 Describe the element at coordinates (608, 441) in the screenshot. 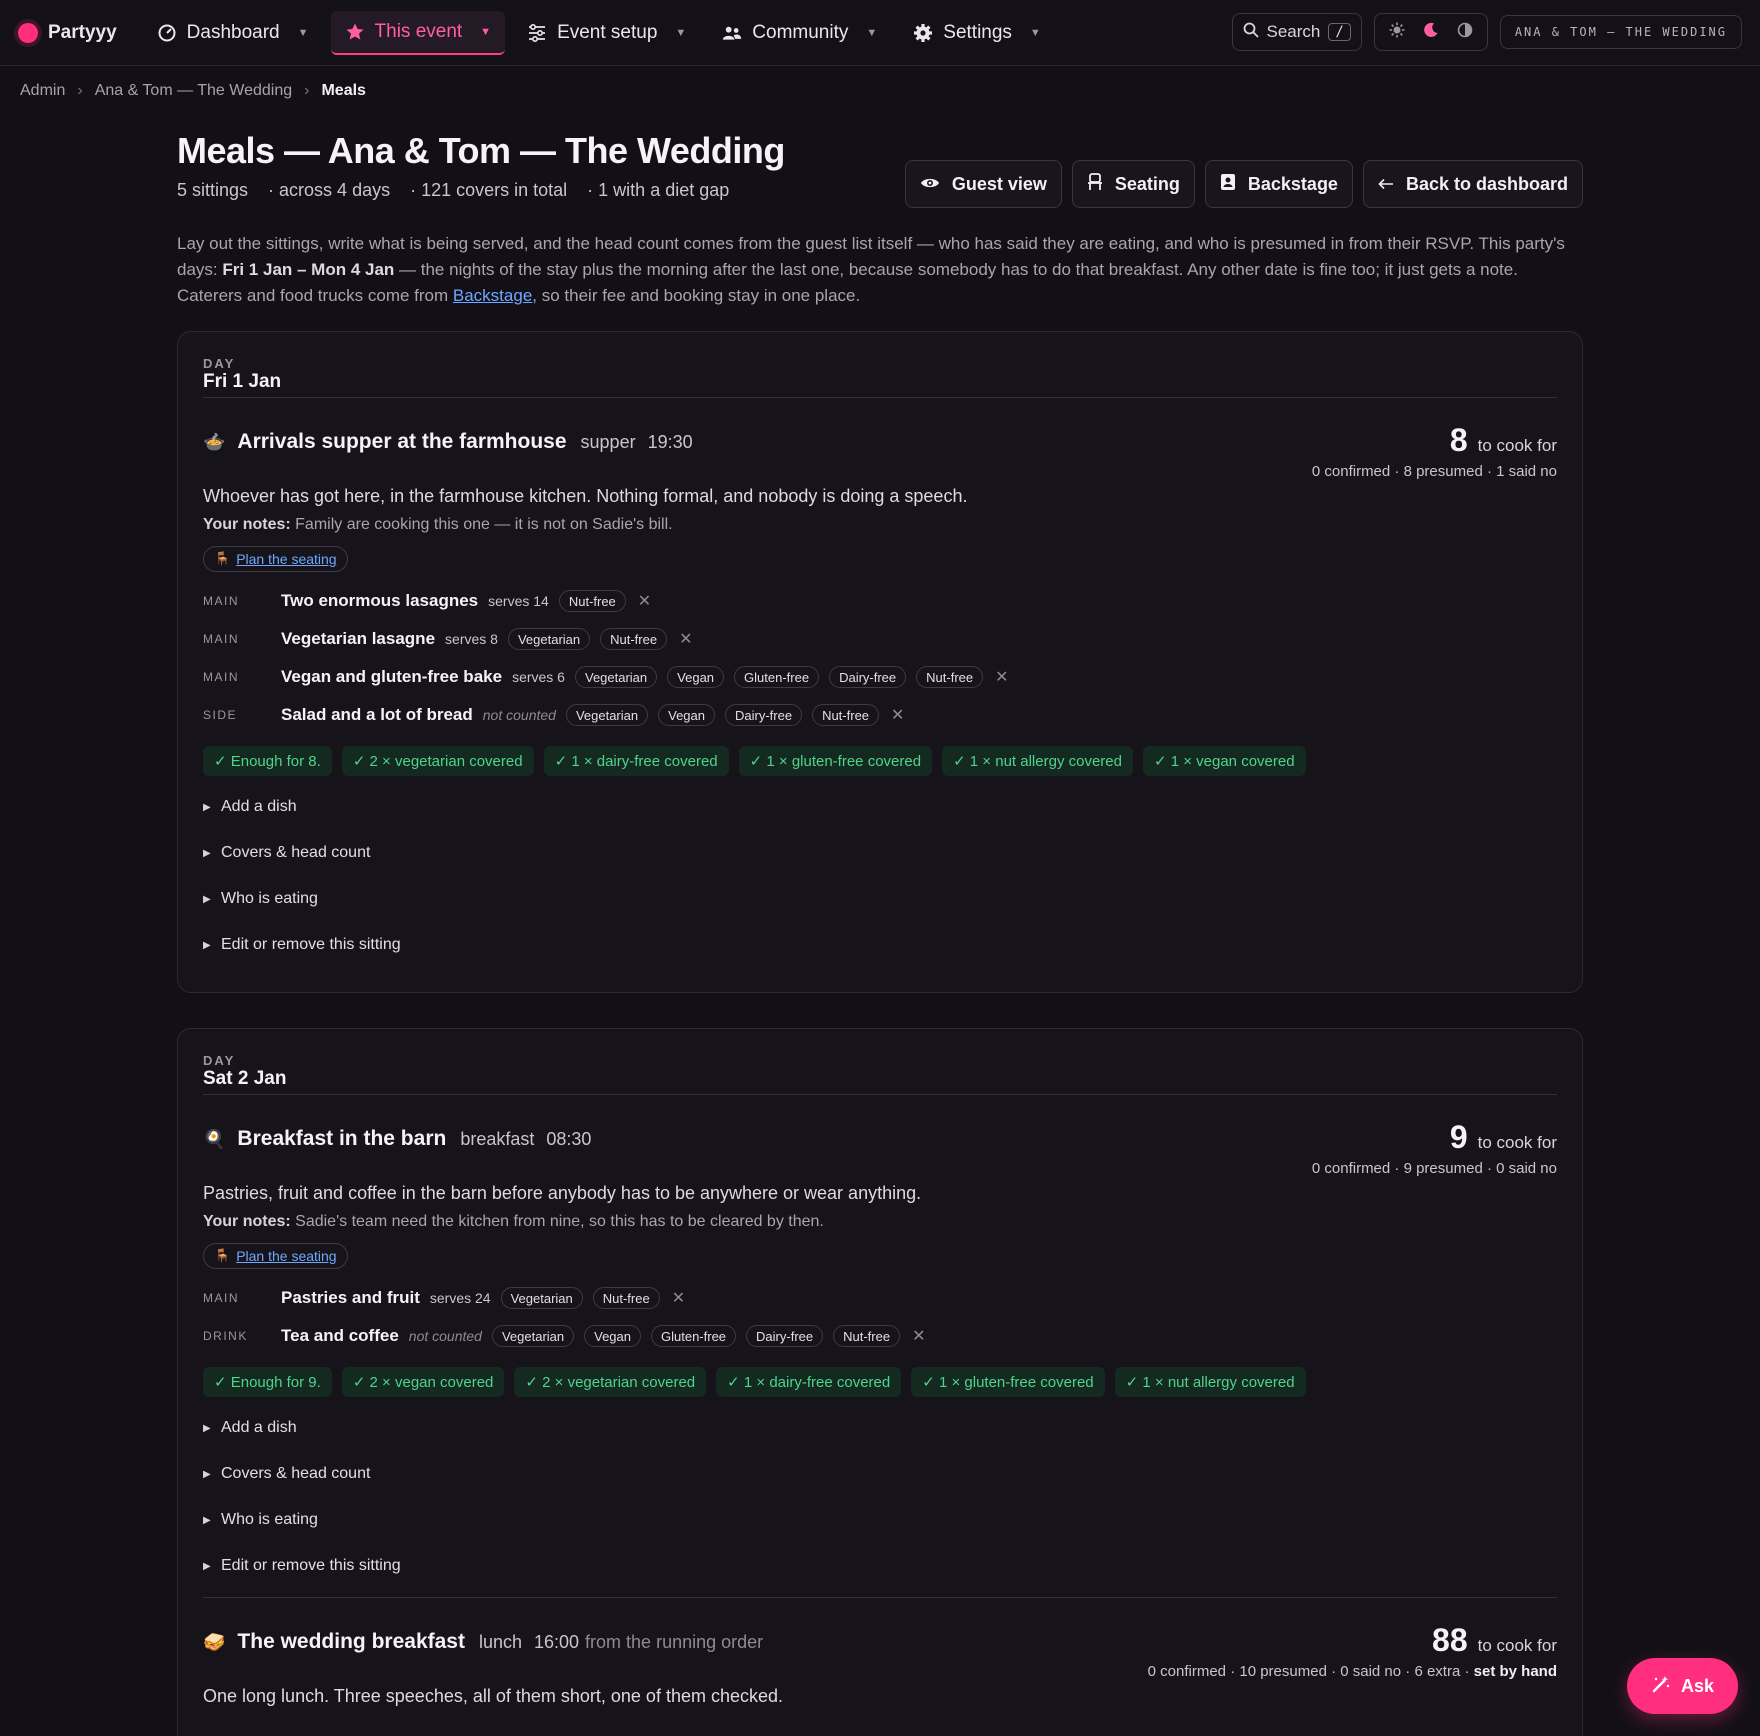

I see `sitting-kind: supper` at that location.